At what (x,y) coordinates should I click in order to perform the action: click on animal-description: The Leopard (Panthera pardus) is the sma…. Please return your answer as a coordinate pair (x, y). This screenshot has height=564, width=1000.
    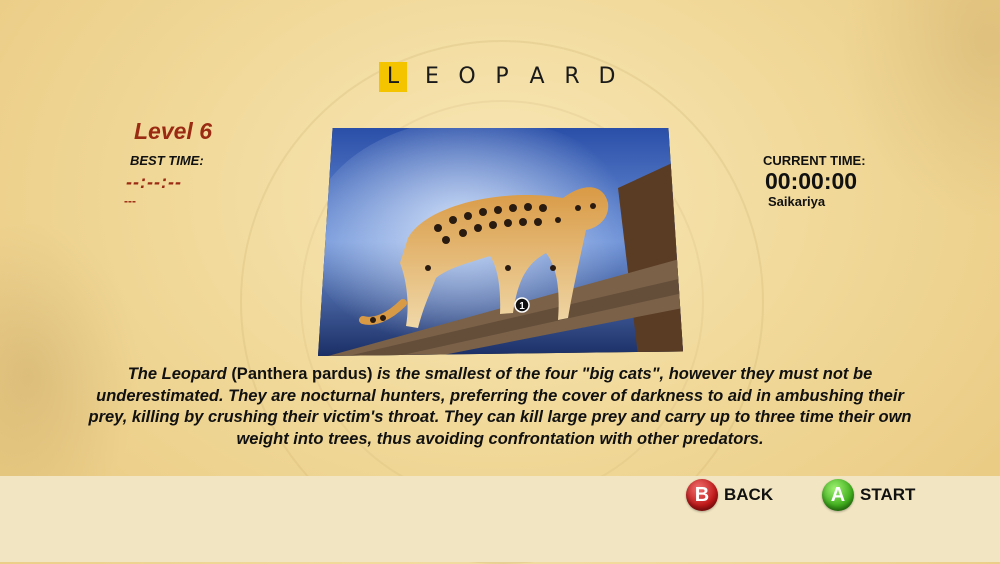
    Looking at the image, I should click on (500, 407).